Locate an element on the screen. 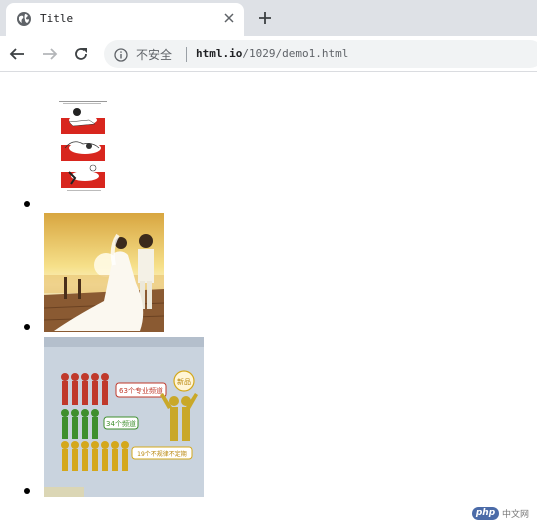 The image size is (537, 523). php-watermark: php 中文网 is located at coordinates (500, 513).